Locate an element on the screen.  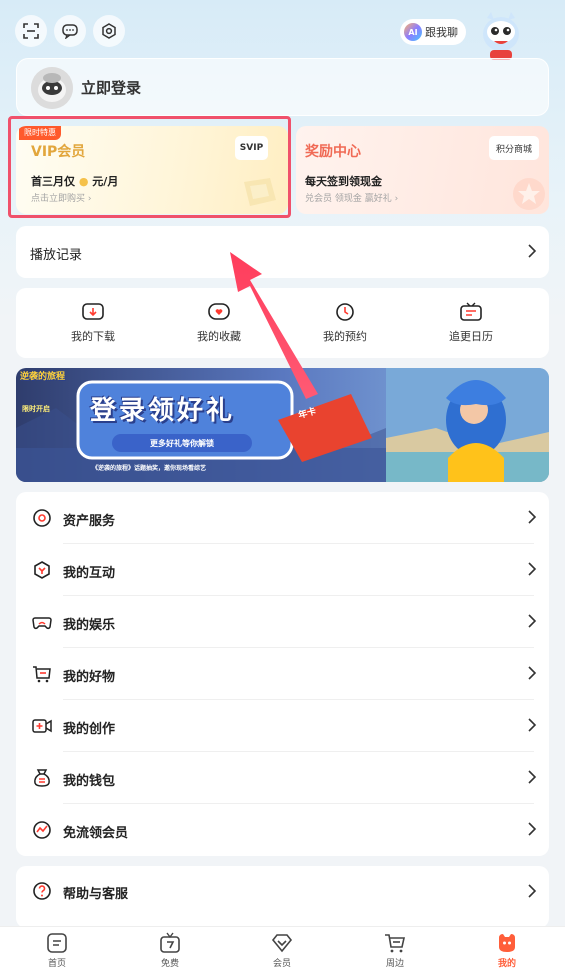
menu-item-interaction: 我的互动 is located at coordinates (282, 570).